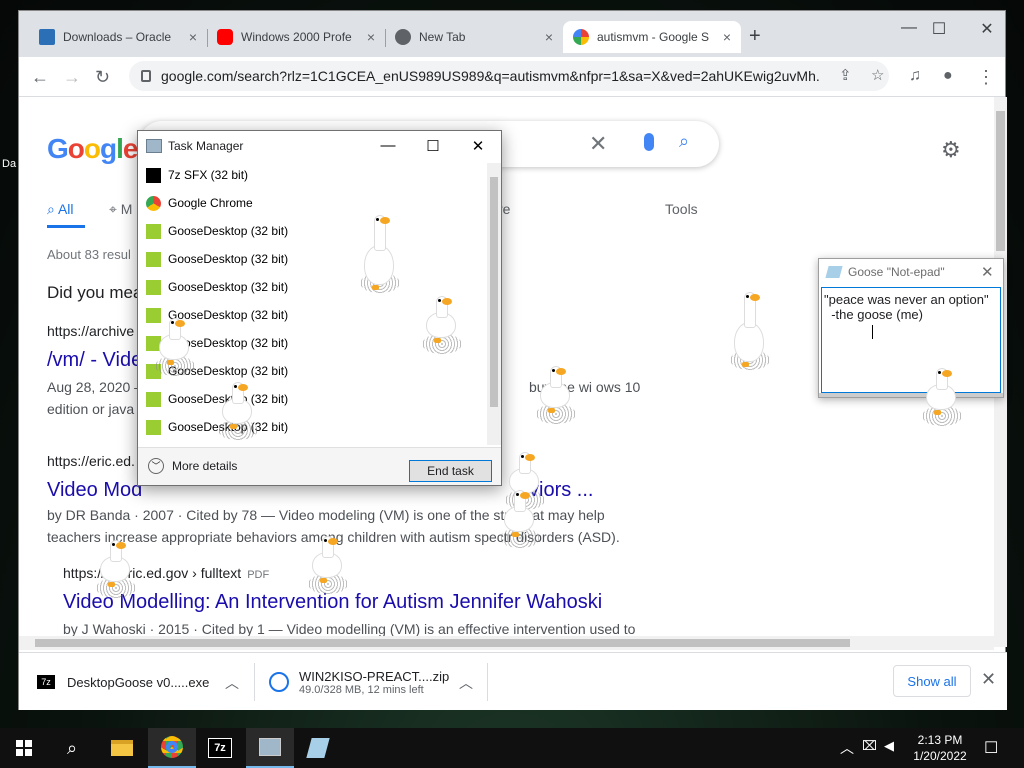  What do you see at coordinates (932, 681) in the screenshot?
I see `show-all-button: Show all` at bounding box center [932, 681].